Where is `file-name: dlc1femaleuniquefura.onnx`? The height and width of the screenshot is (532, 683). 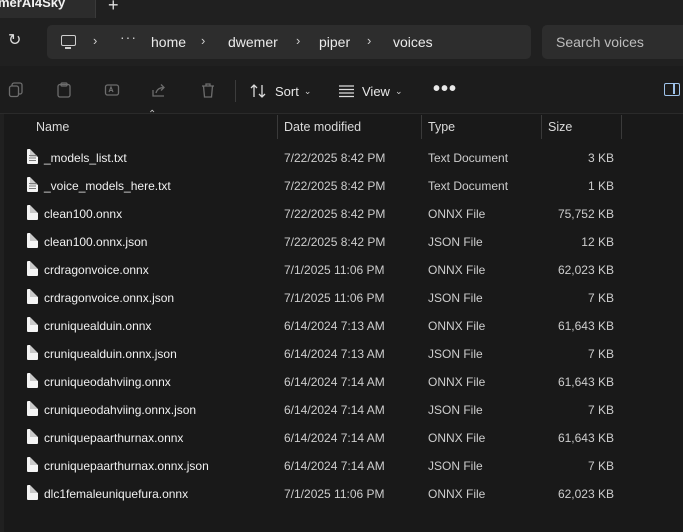
file-name: dlc1femaleuniquefura.onnx is located at coordinates (116, 494).